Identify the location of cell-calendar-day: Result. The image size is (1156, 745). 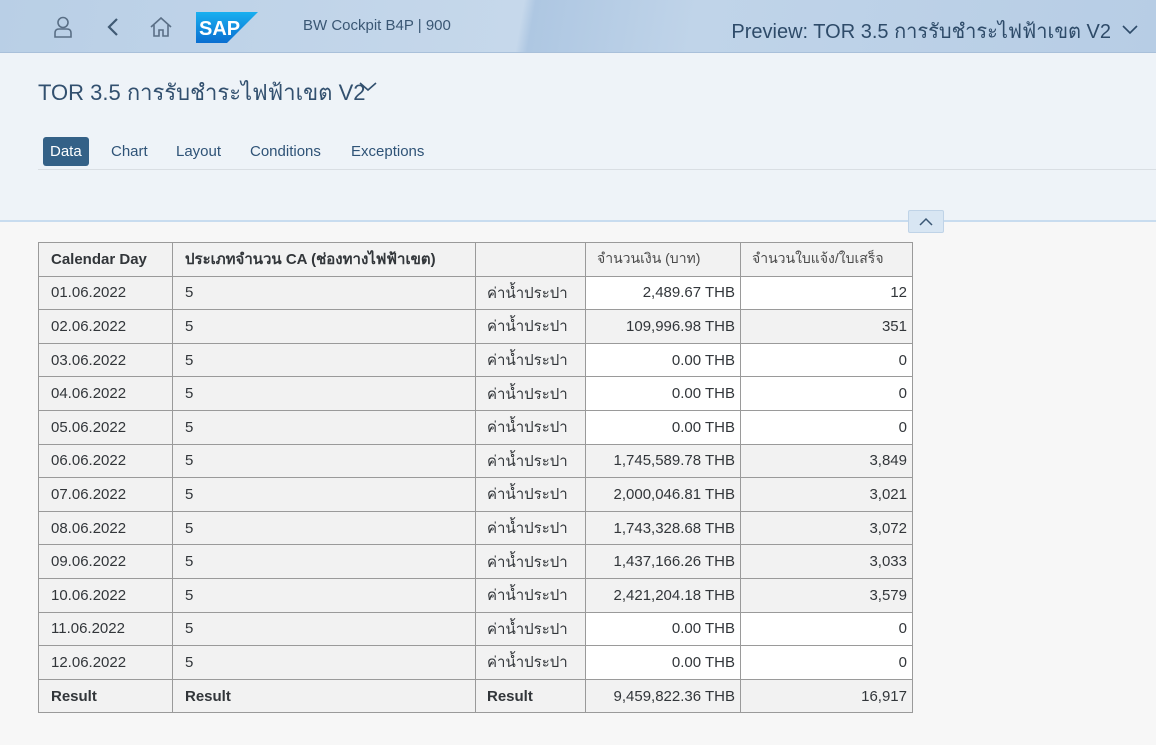
(105, 696).